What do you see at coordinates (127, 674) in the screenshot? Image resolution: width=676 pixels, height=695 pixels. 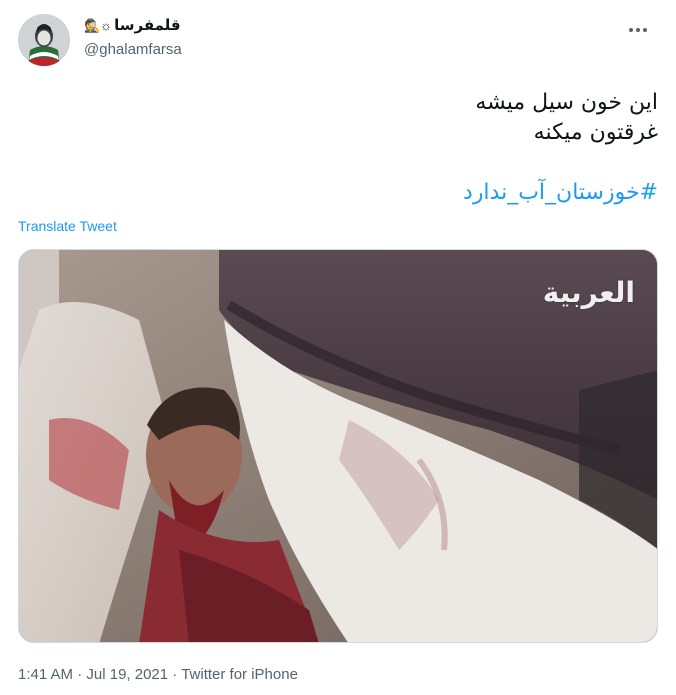 I see `tweet-date: Jul 19, 2021` at bounding box center [127, 674].